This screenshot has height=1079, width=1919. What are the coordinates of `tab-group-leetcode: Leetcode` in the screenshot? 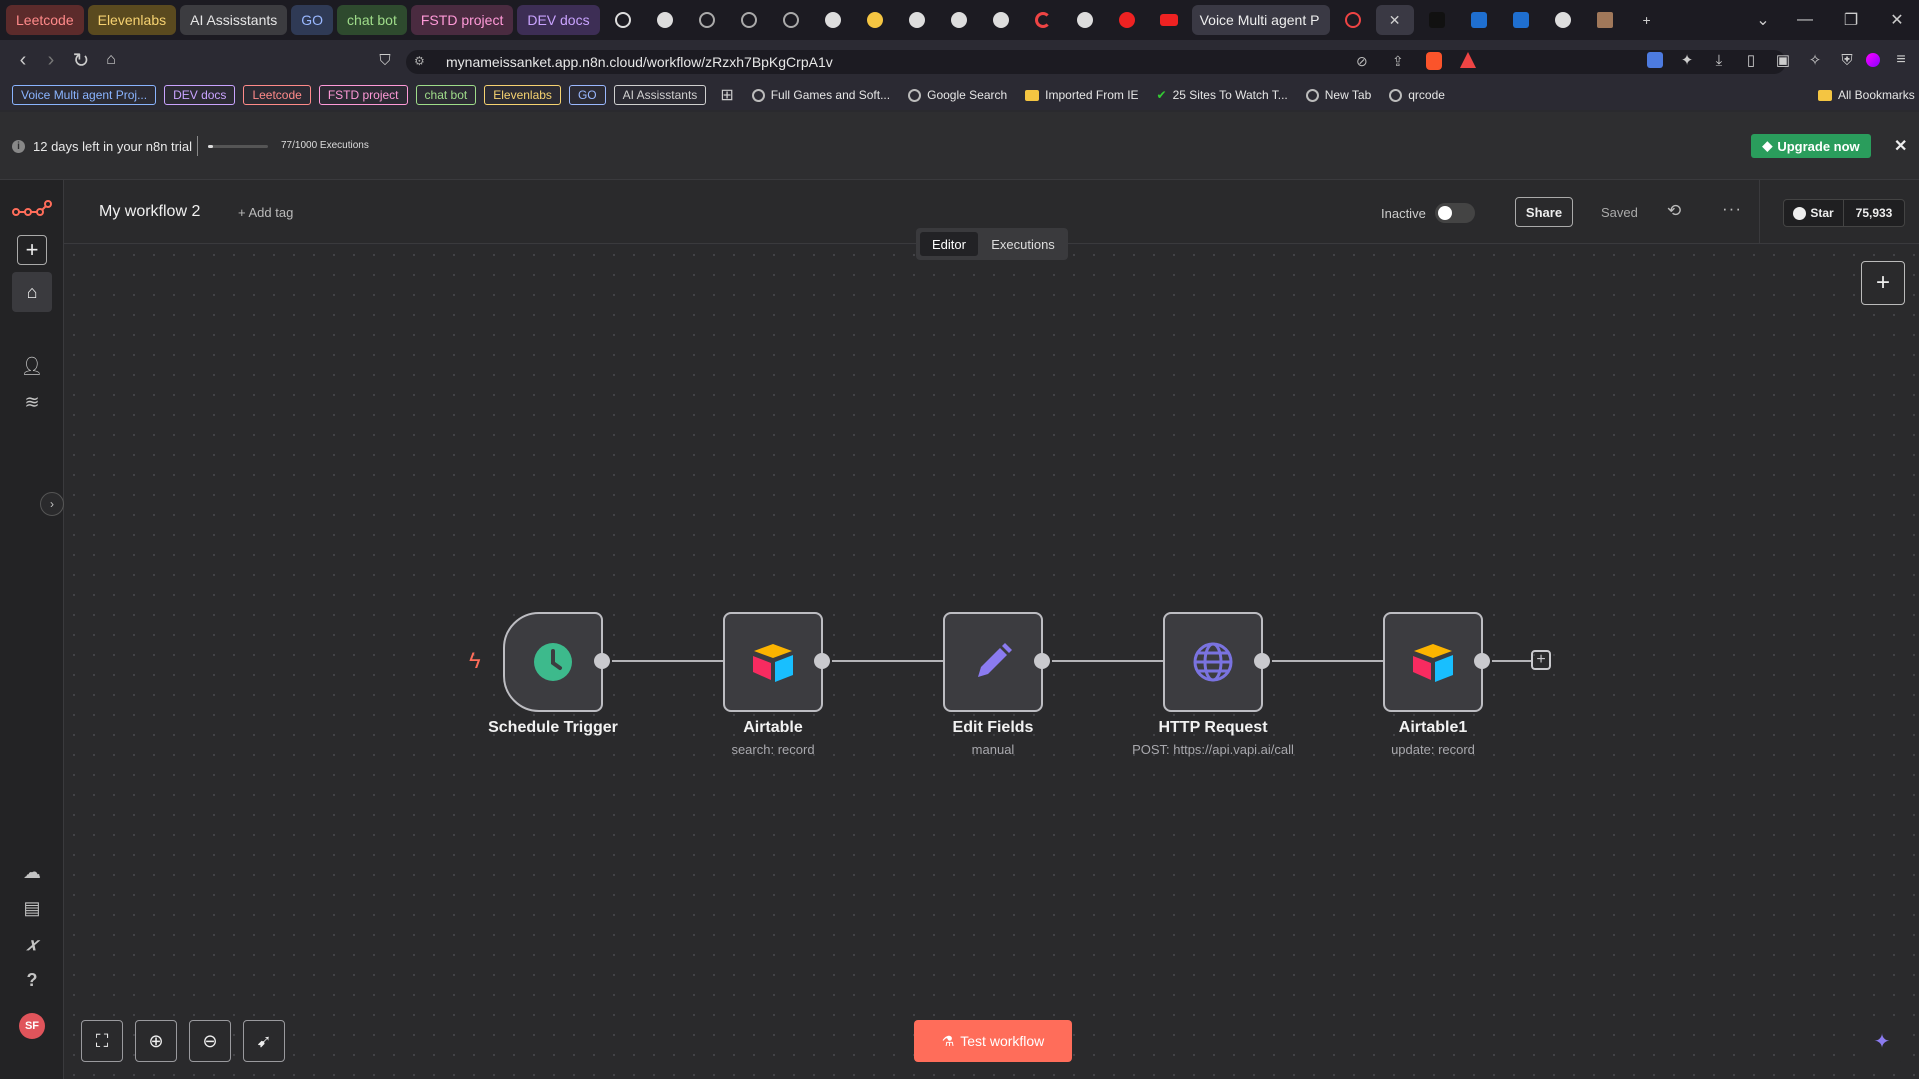 It's located at (45, 20).